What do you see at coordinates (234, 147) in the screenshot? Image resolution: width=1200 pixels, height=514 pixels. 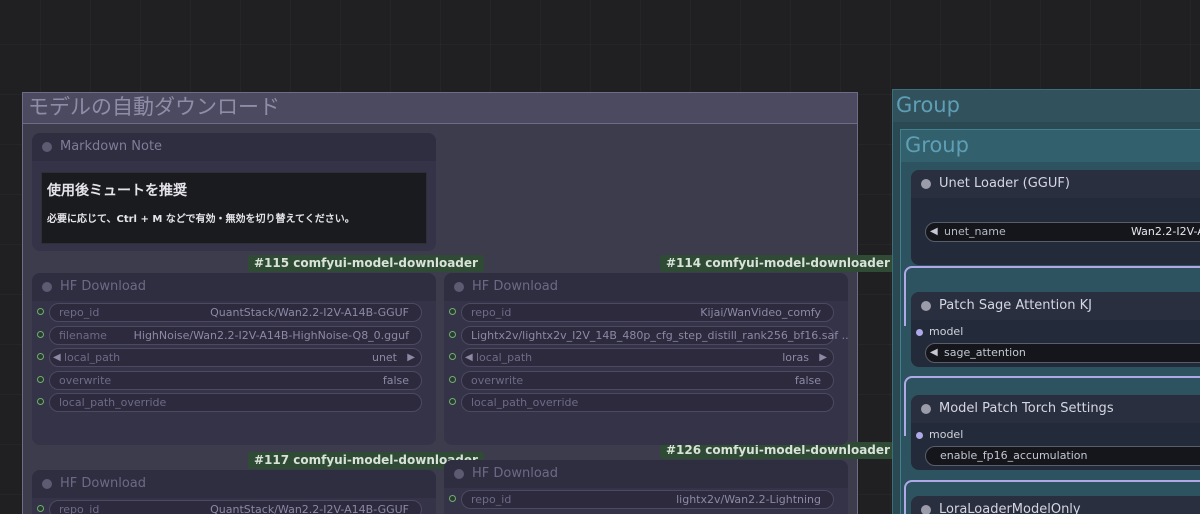 I see `node-header: Markdown Note` at bounding box center [234, 147].